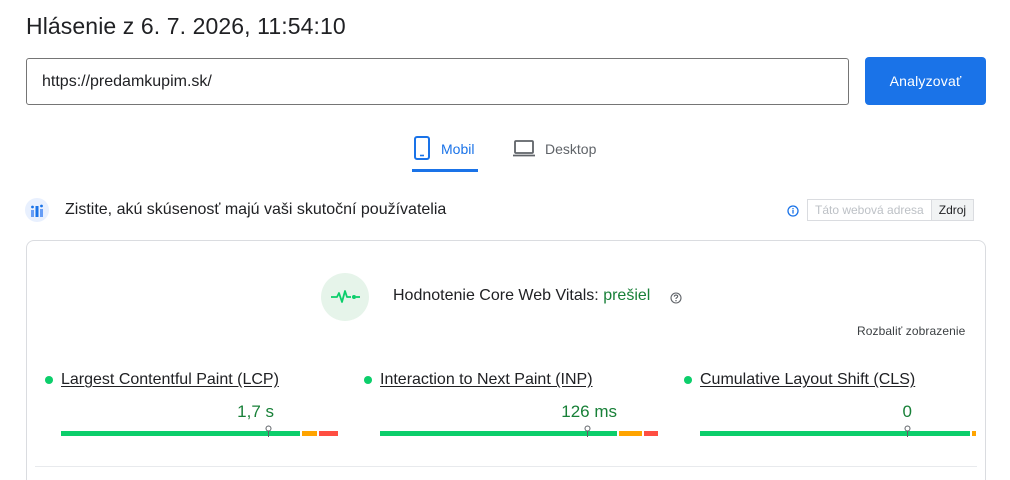  Describe the element at coordinates (953, 210) in the screenshot. I see `toggle-origin: Zdroj` at that location.